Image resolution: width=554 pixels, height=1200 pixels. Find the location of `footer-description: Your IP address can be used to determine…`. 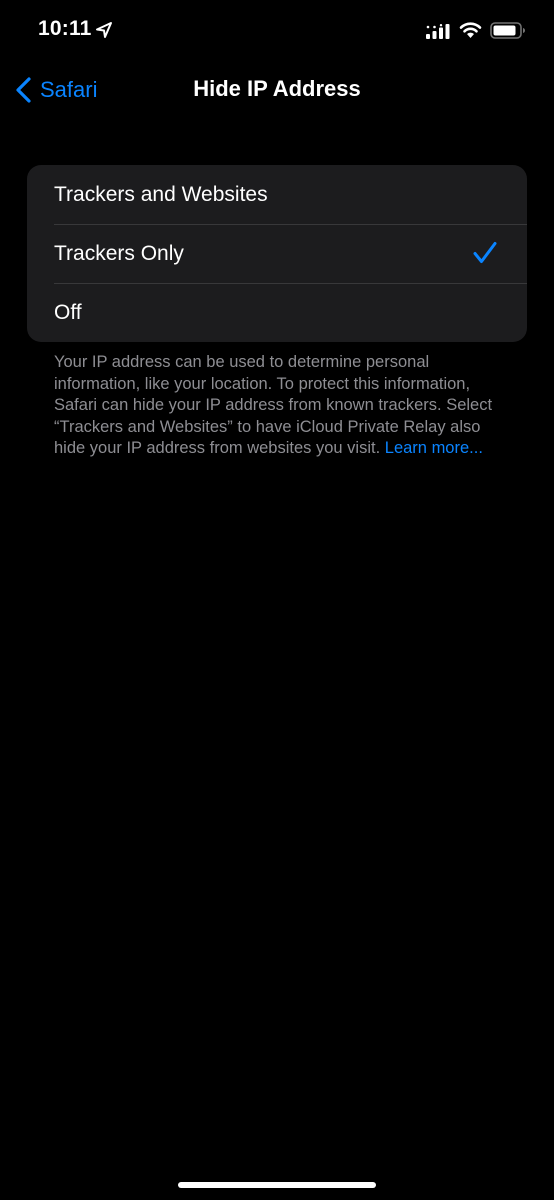

footer-description: Your IP address can be used to determine… is located at coordinates (274, 406).